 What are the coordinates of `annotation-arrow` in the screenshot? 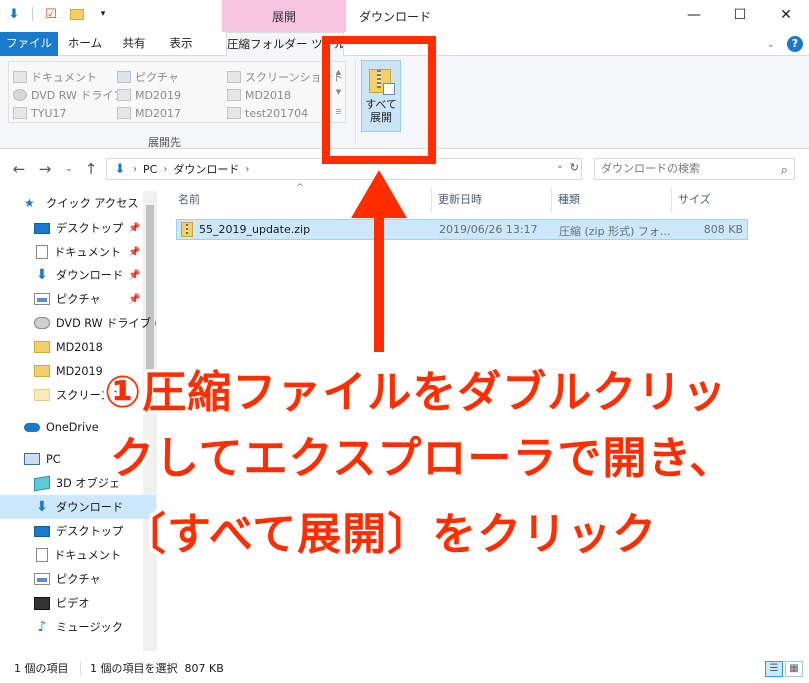 It's located at (379, 261).